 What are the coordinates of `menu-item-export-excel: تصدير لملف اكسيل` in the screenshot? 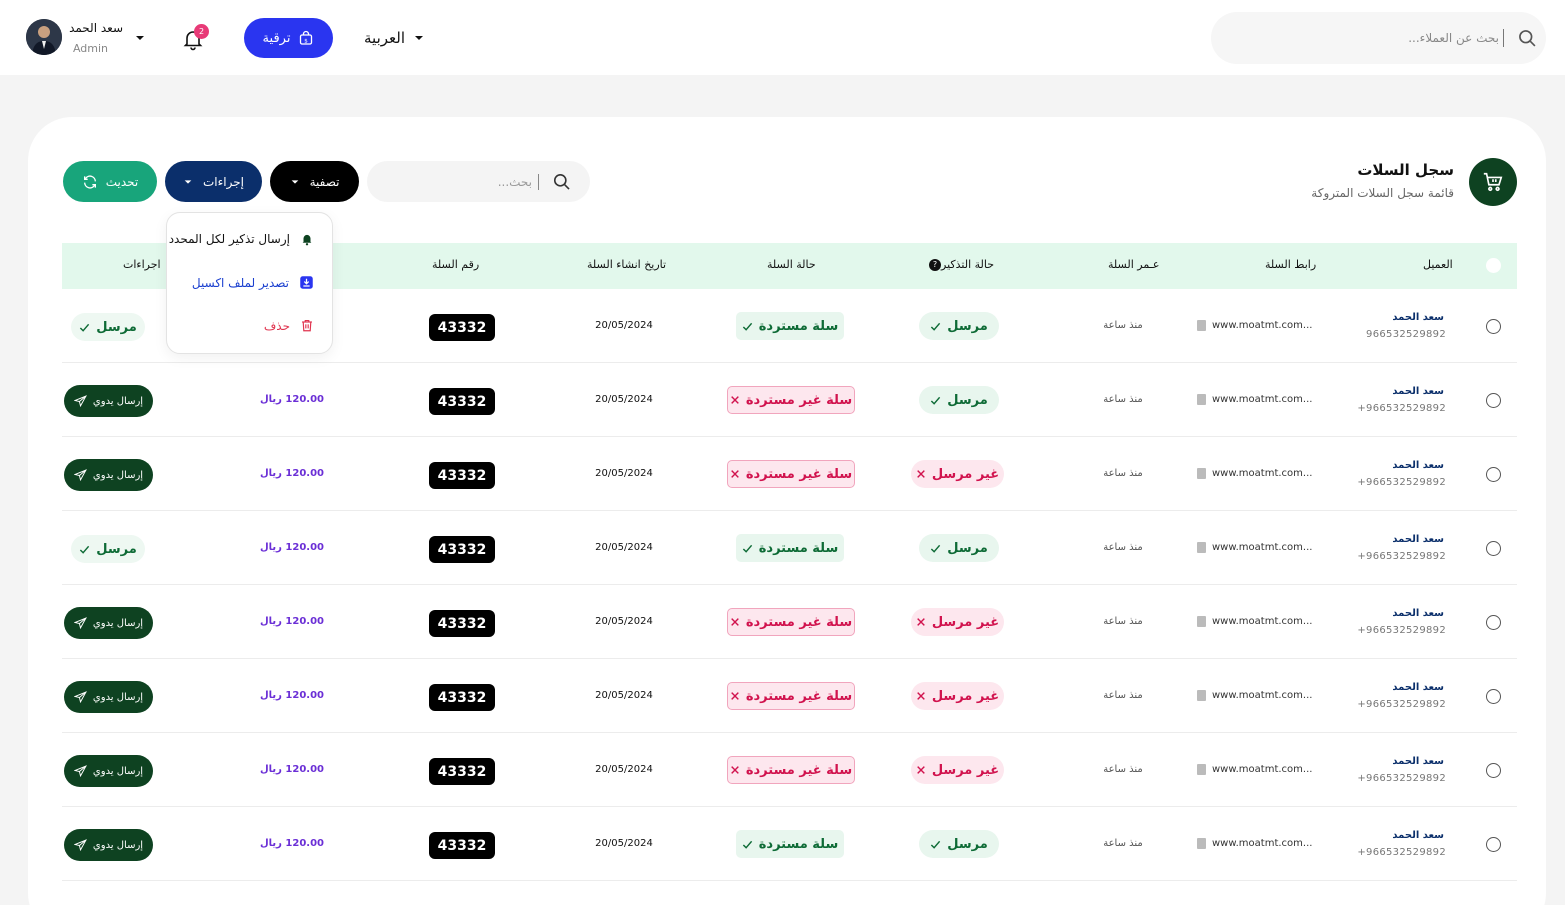 It's located at (253, 282).